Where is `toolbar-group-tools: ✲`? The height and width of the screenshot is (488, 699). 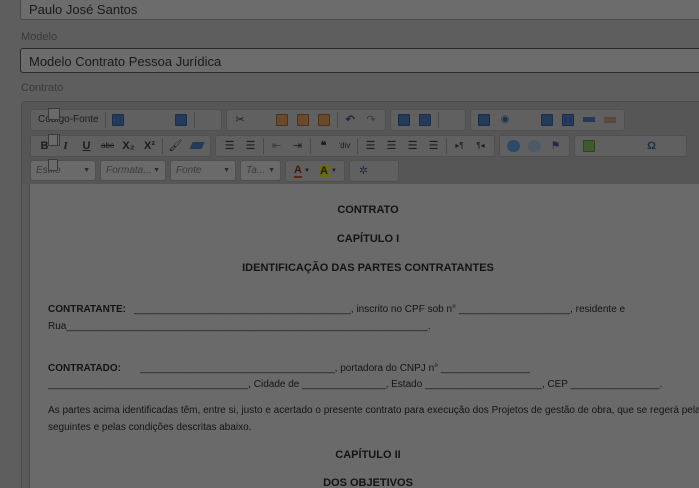
toolbar-group-tools: ✲ is located at coordinates (223, 170).